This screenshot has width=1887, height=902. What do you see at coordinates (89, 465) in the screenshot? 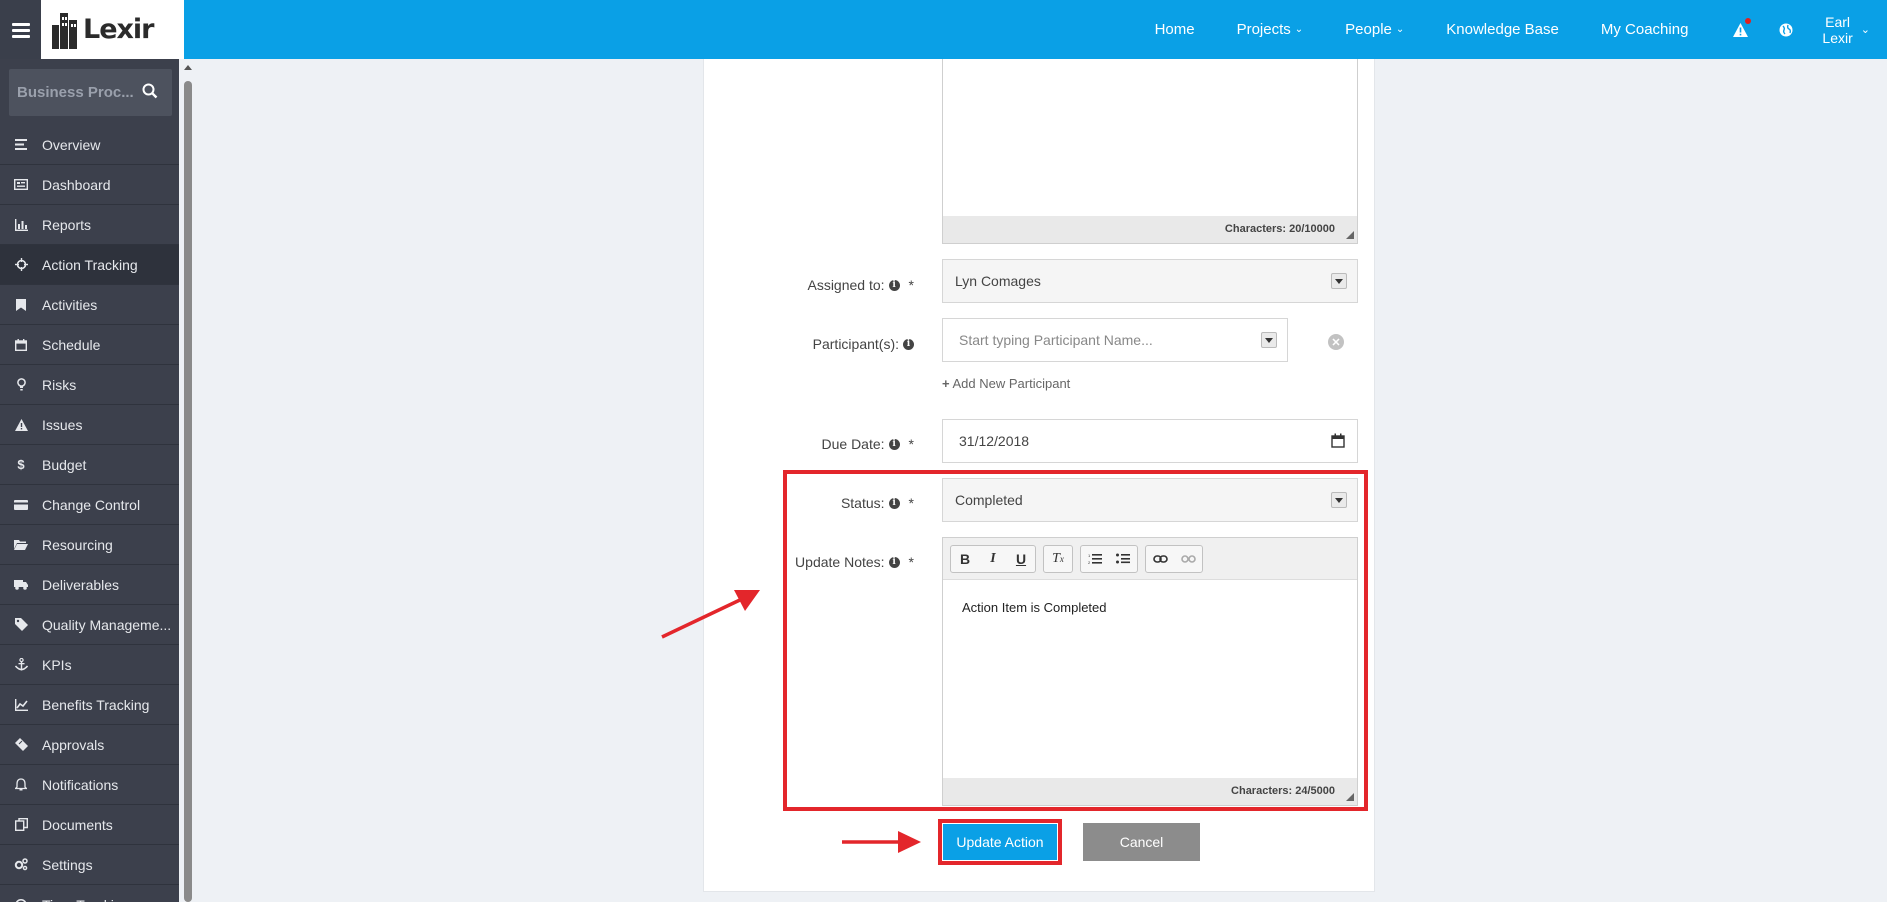
I see `sidebar-item-budget: $ Budget` at bounding box center [89, 465].